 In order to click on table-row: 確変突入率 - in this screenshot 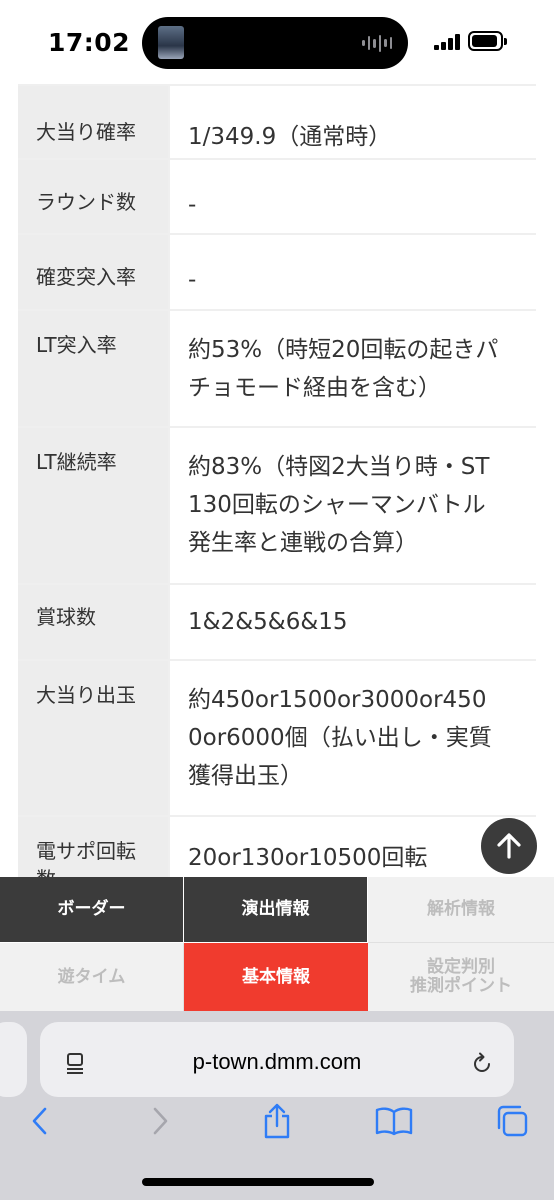, I will do `click(277, 273)`.